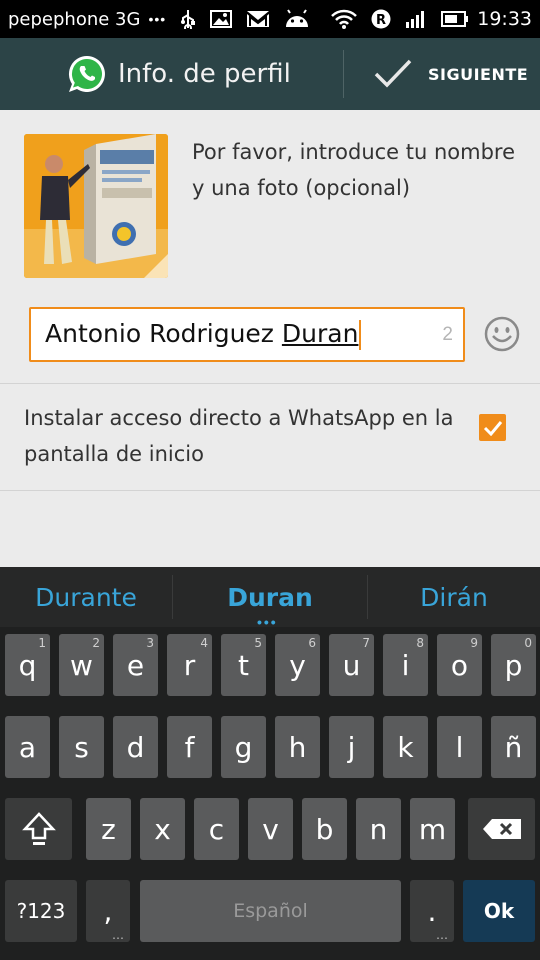 Image resolution: width=540 pixels, height=960 pixels. I want to click on key-c: c, so click(216, 829).